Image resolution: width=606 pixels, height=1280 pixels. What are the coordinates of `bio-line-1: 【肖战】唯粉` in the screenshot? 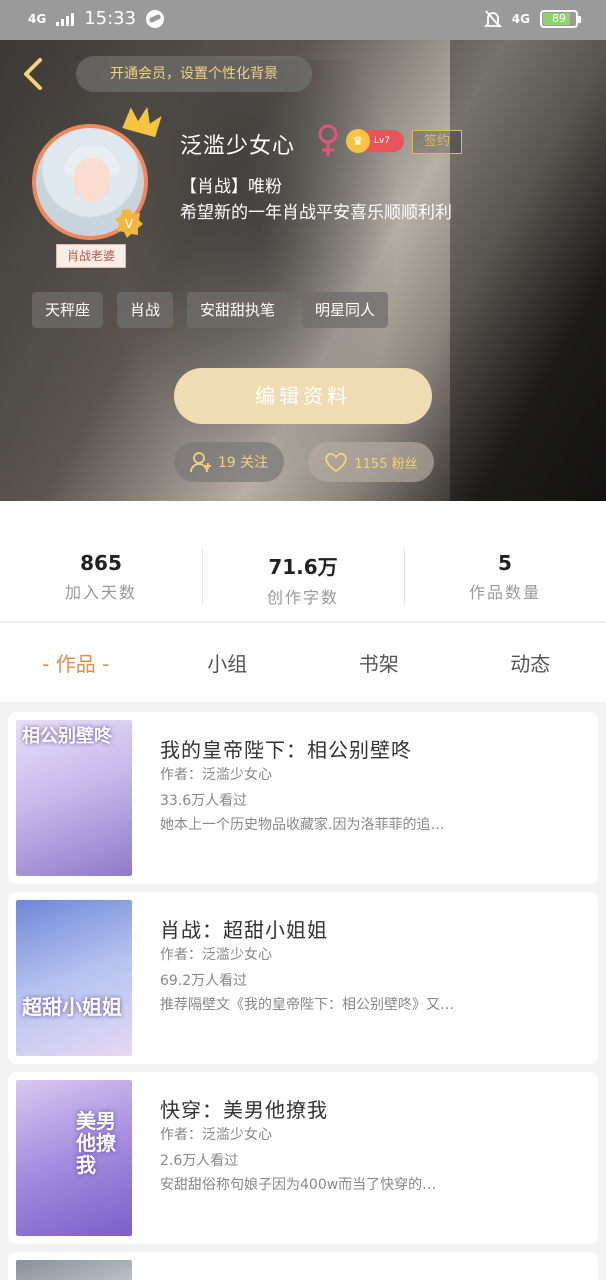 It's located at (231, 187).